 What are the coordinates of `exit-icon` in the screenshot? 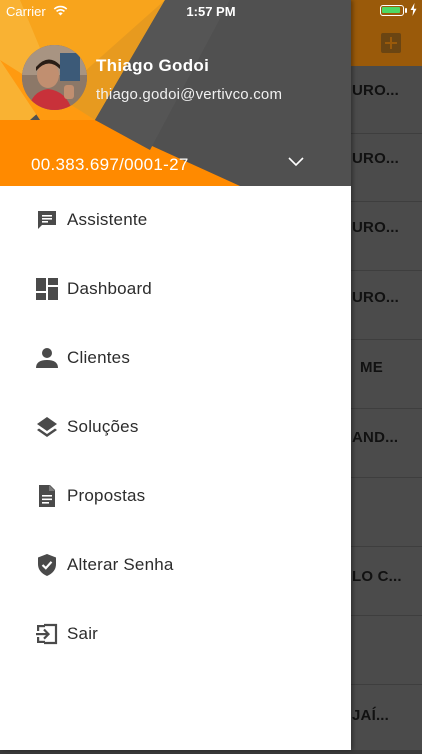 It's located at (47, 634).